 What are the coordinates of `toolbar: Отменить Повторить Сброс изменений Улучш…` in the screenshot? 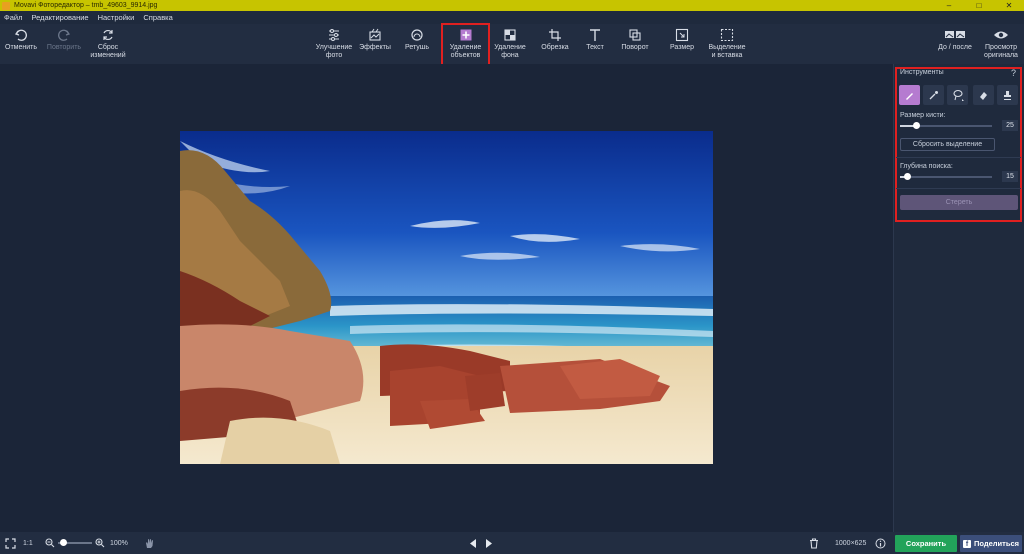 It's located at (512, 44).